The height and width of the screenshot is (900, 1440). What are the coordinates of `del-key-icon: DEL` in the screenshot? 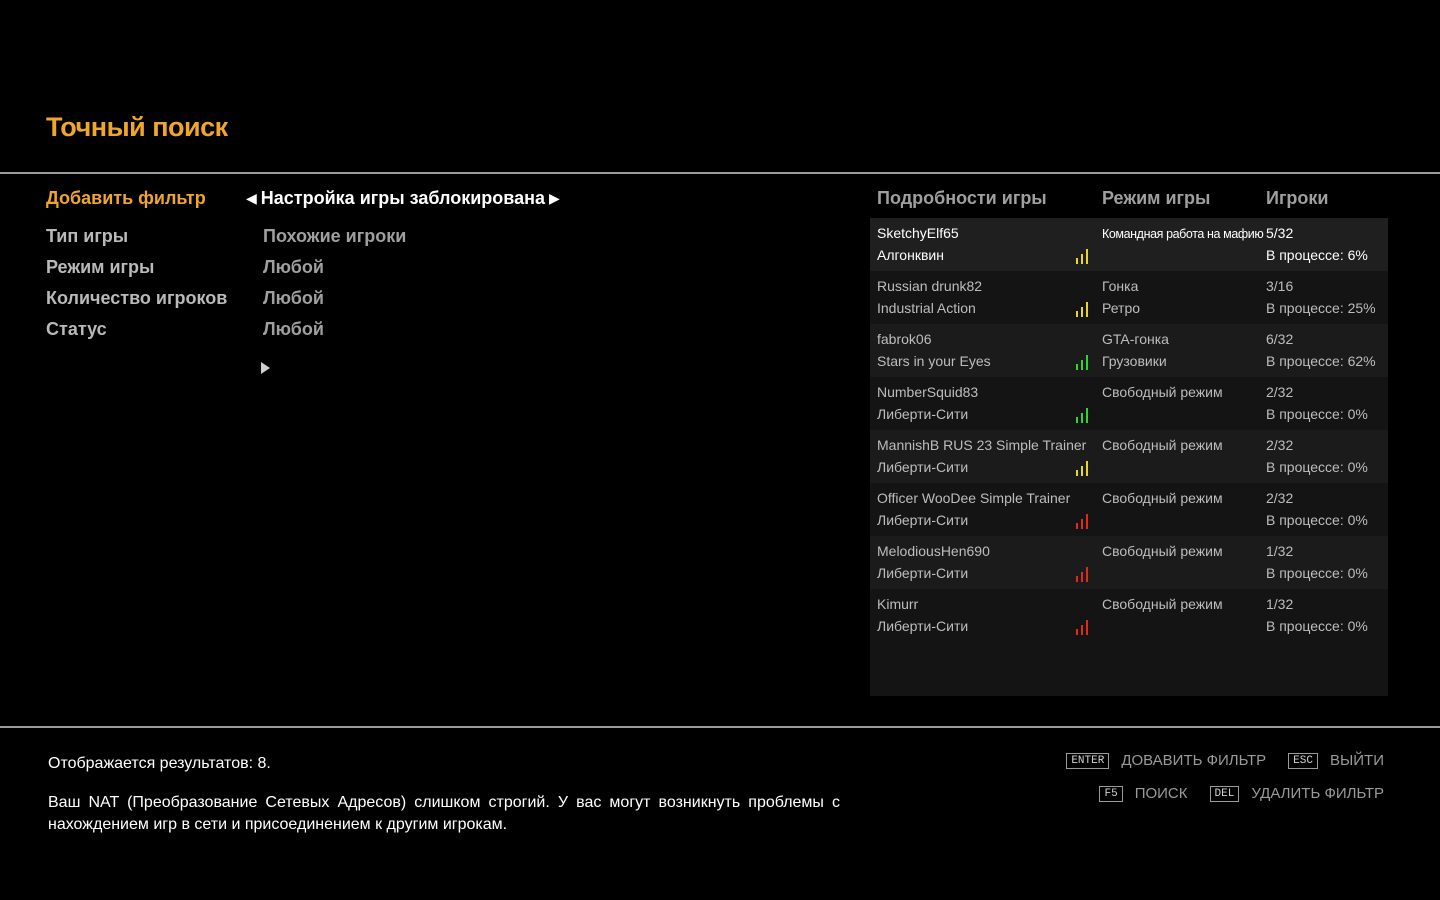 It's located at (1224, 793).